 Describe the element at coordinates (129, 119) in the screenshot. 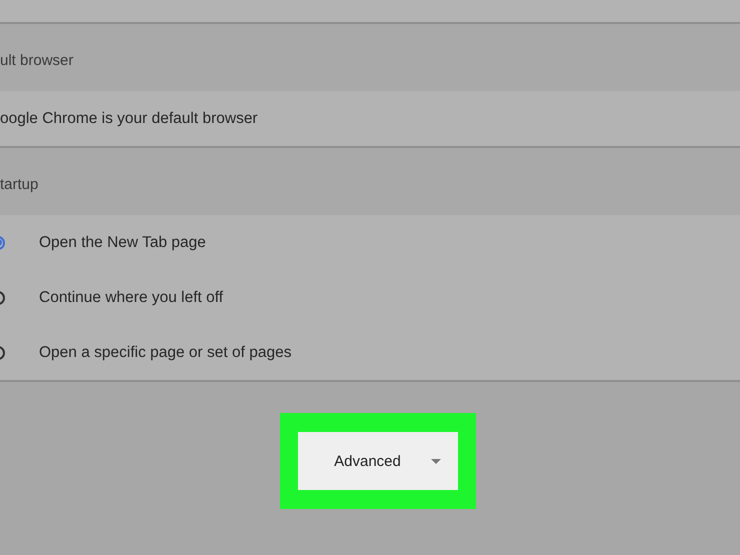

I see `setting-text: oogle Chrome is your default browser` at that location.